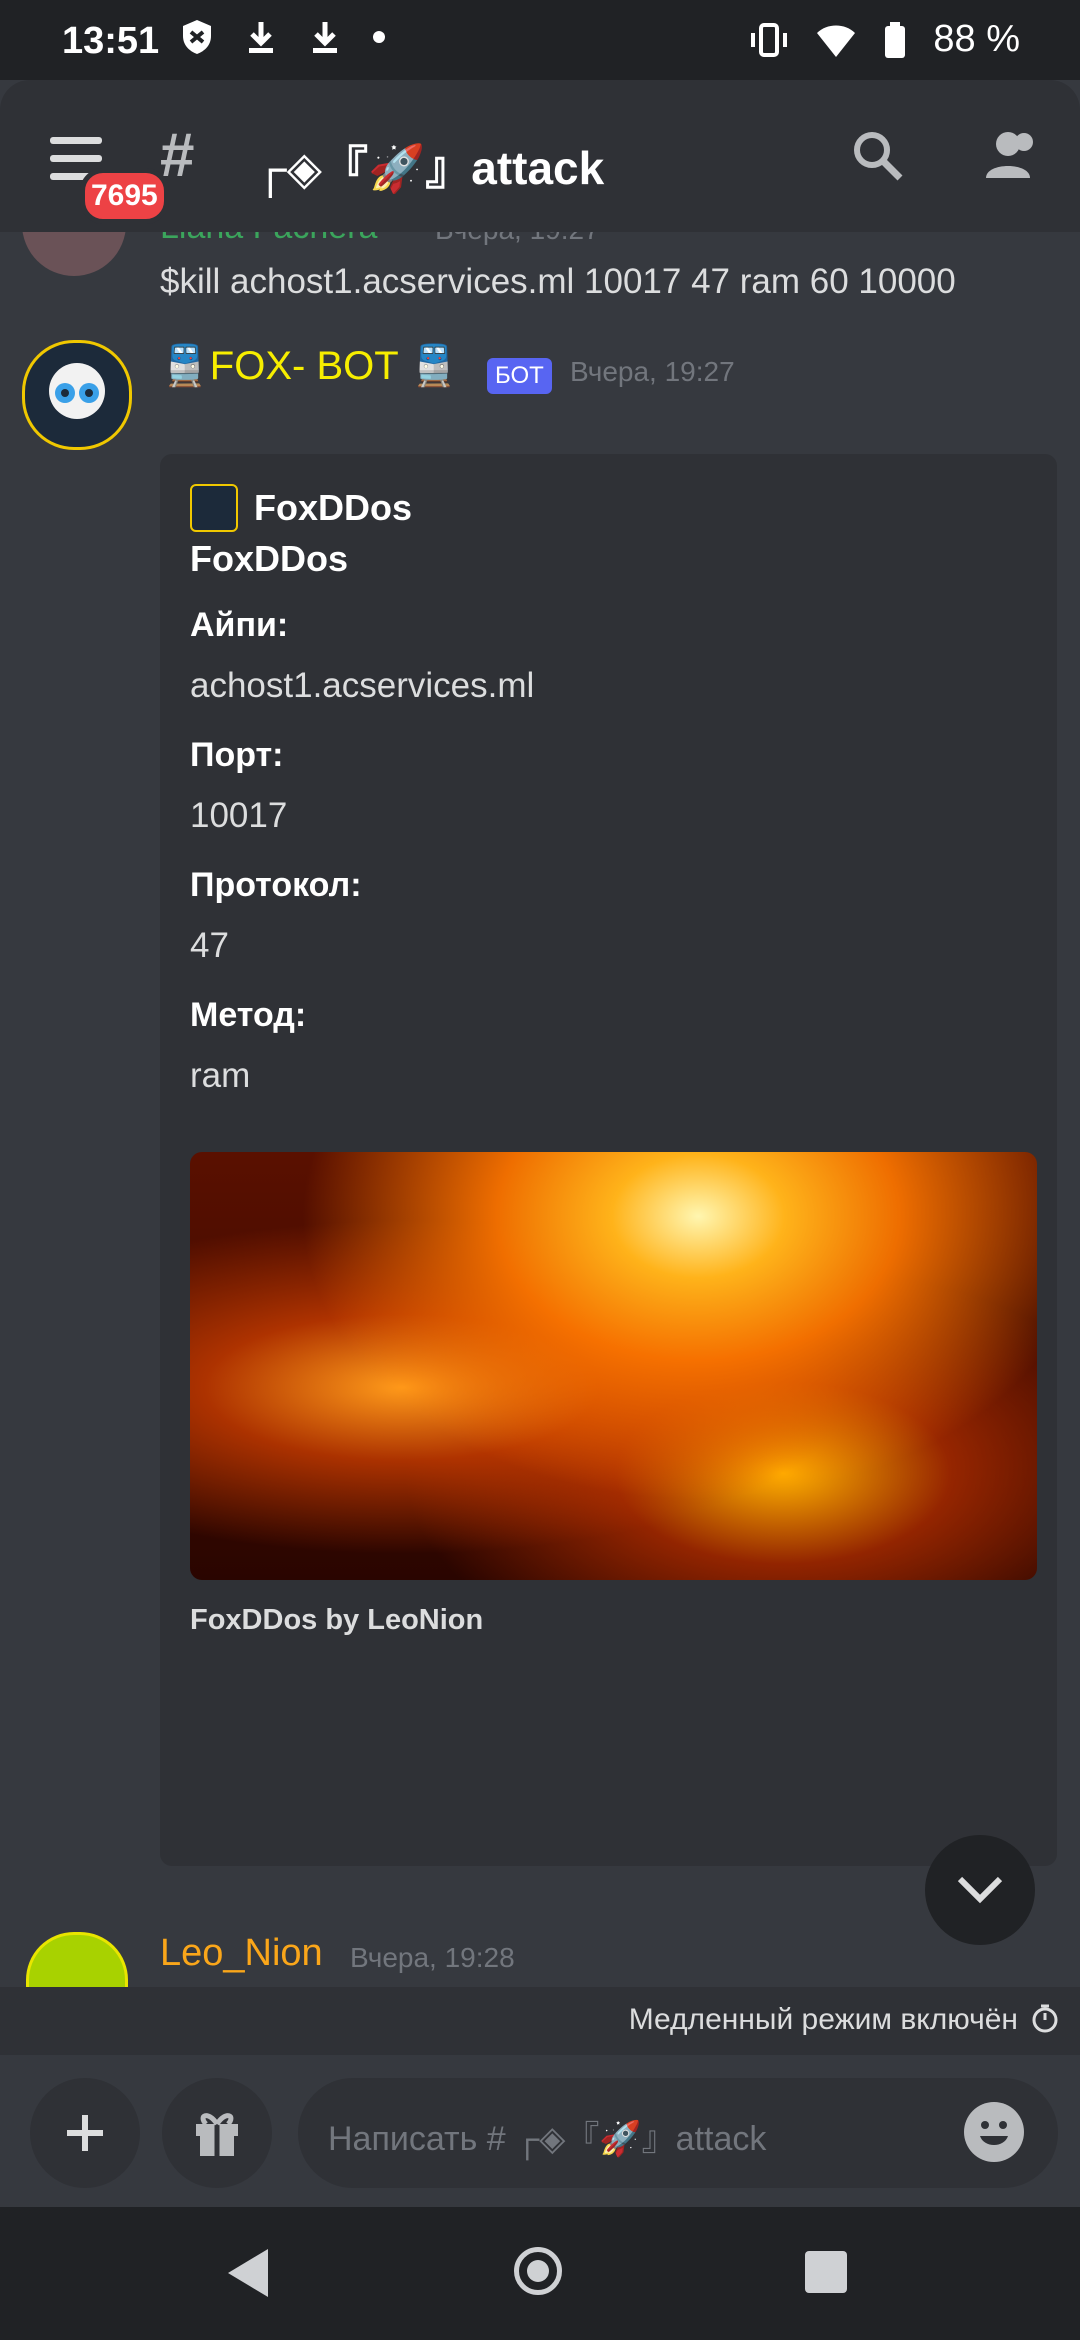 This screenshot has height=2340, width=1080. What do you see at coordinates (540, 40) in the screenshot?
I see `status-bar: 13:51 88 %` at bounding box center [540, 40].